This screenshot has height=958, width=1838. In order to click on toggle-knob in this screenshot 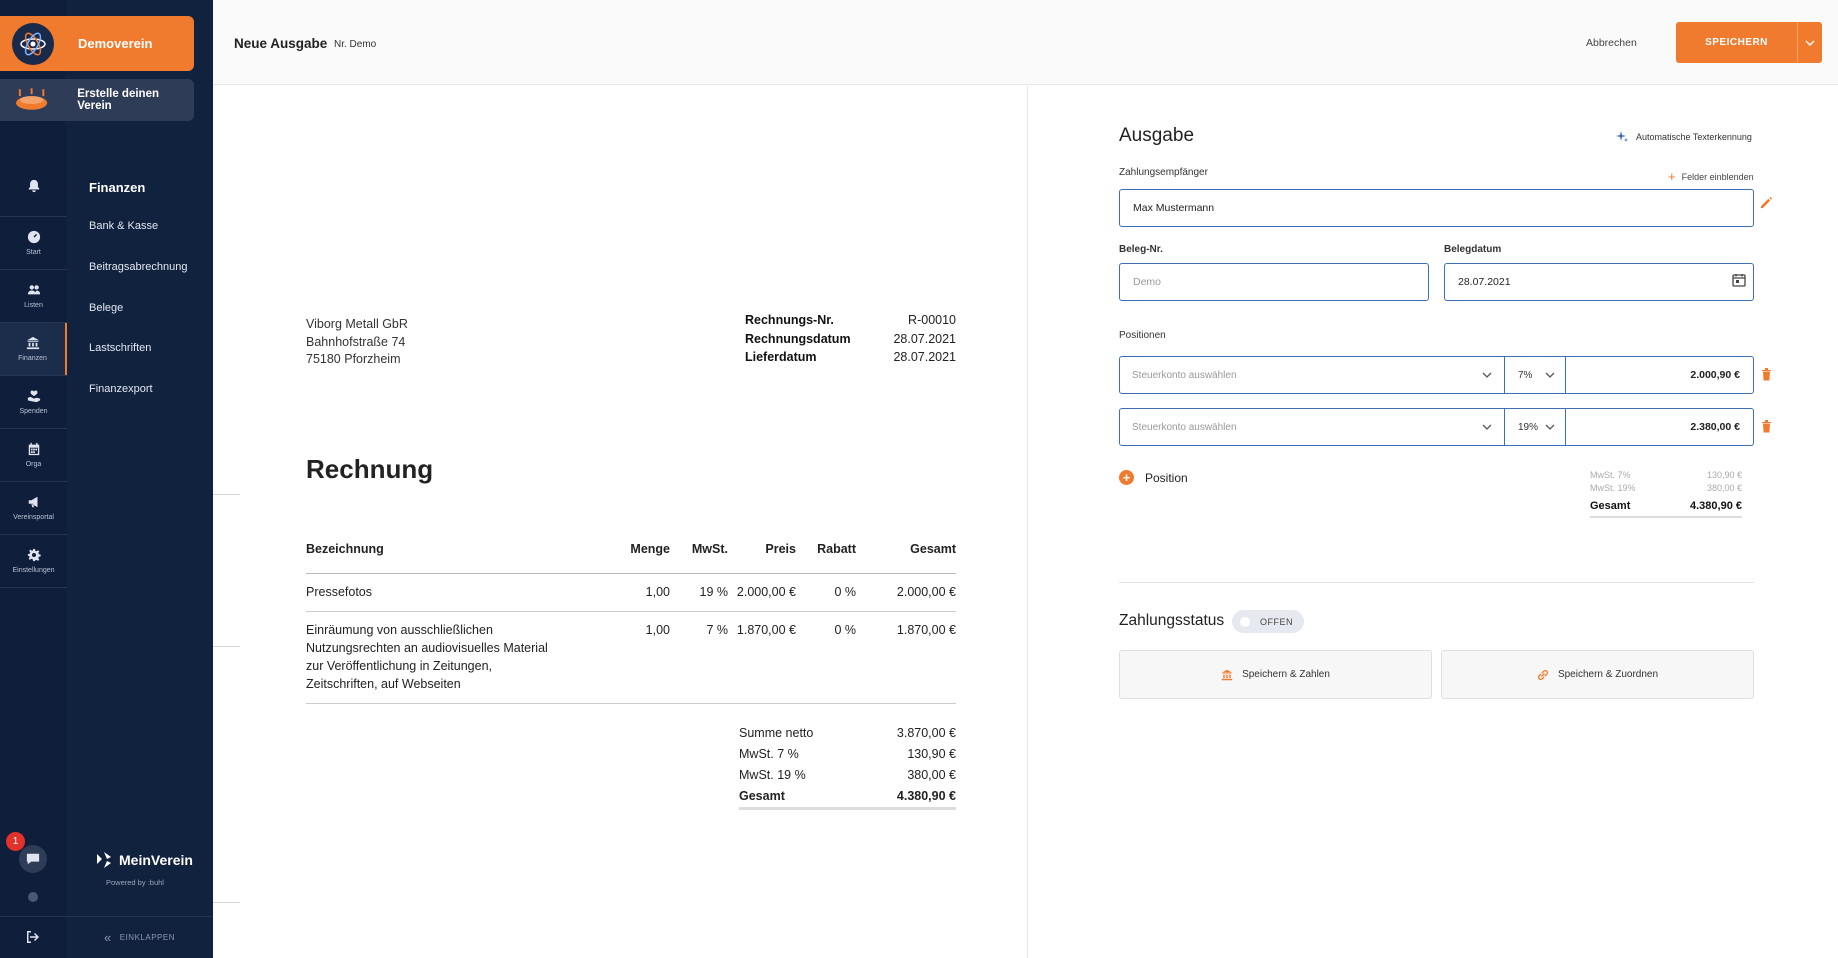, I will do `click(1245, 621)`.